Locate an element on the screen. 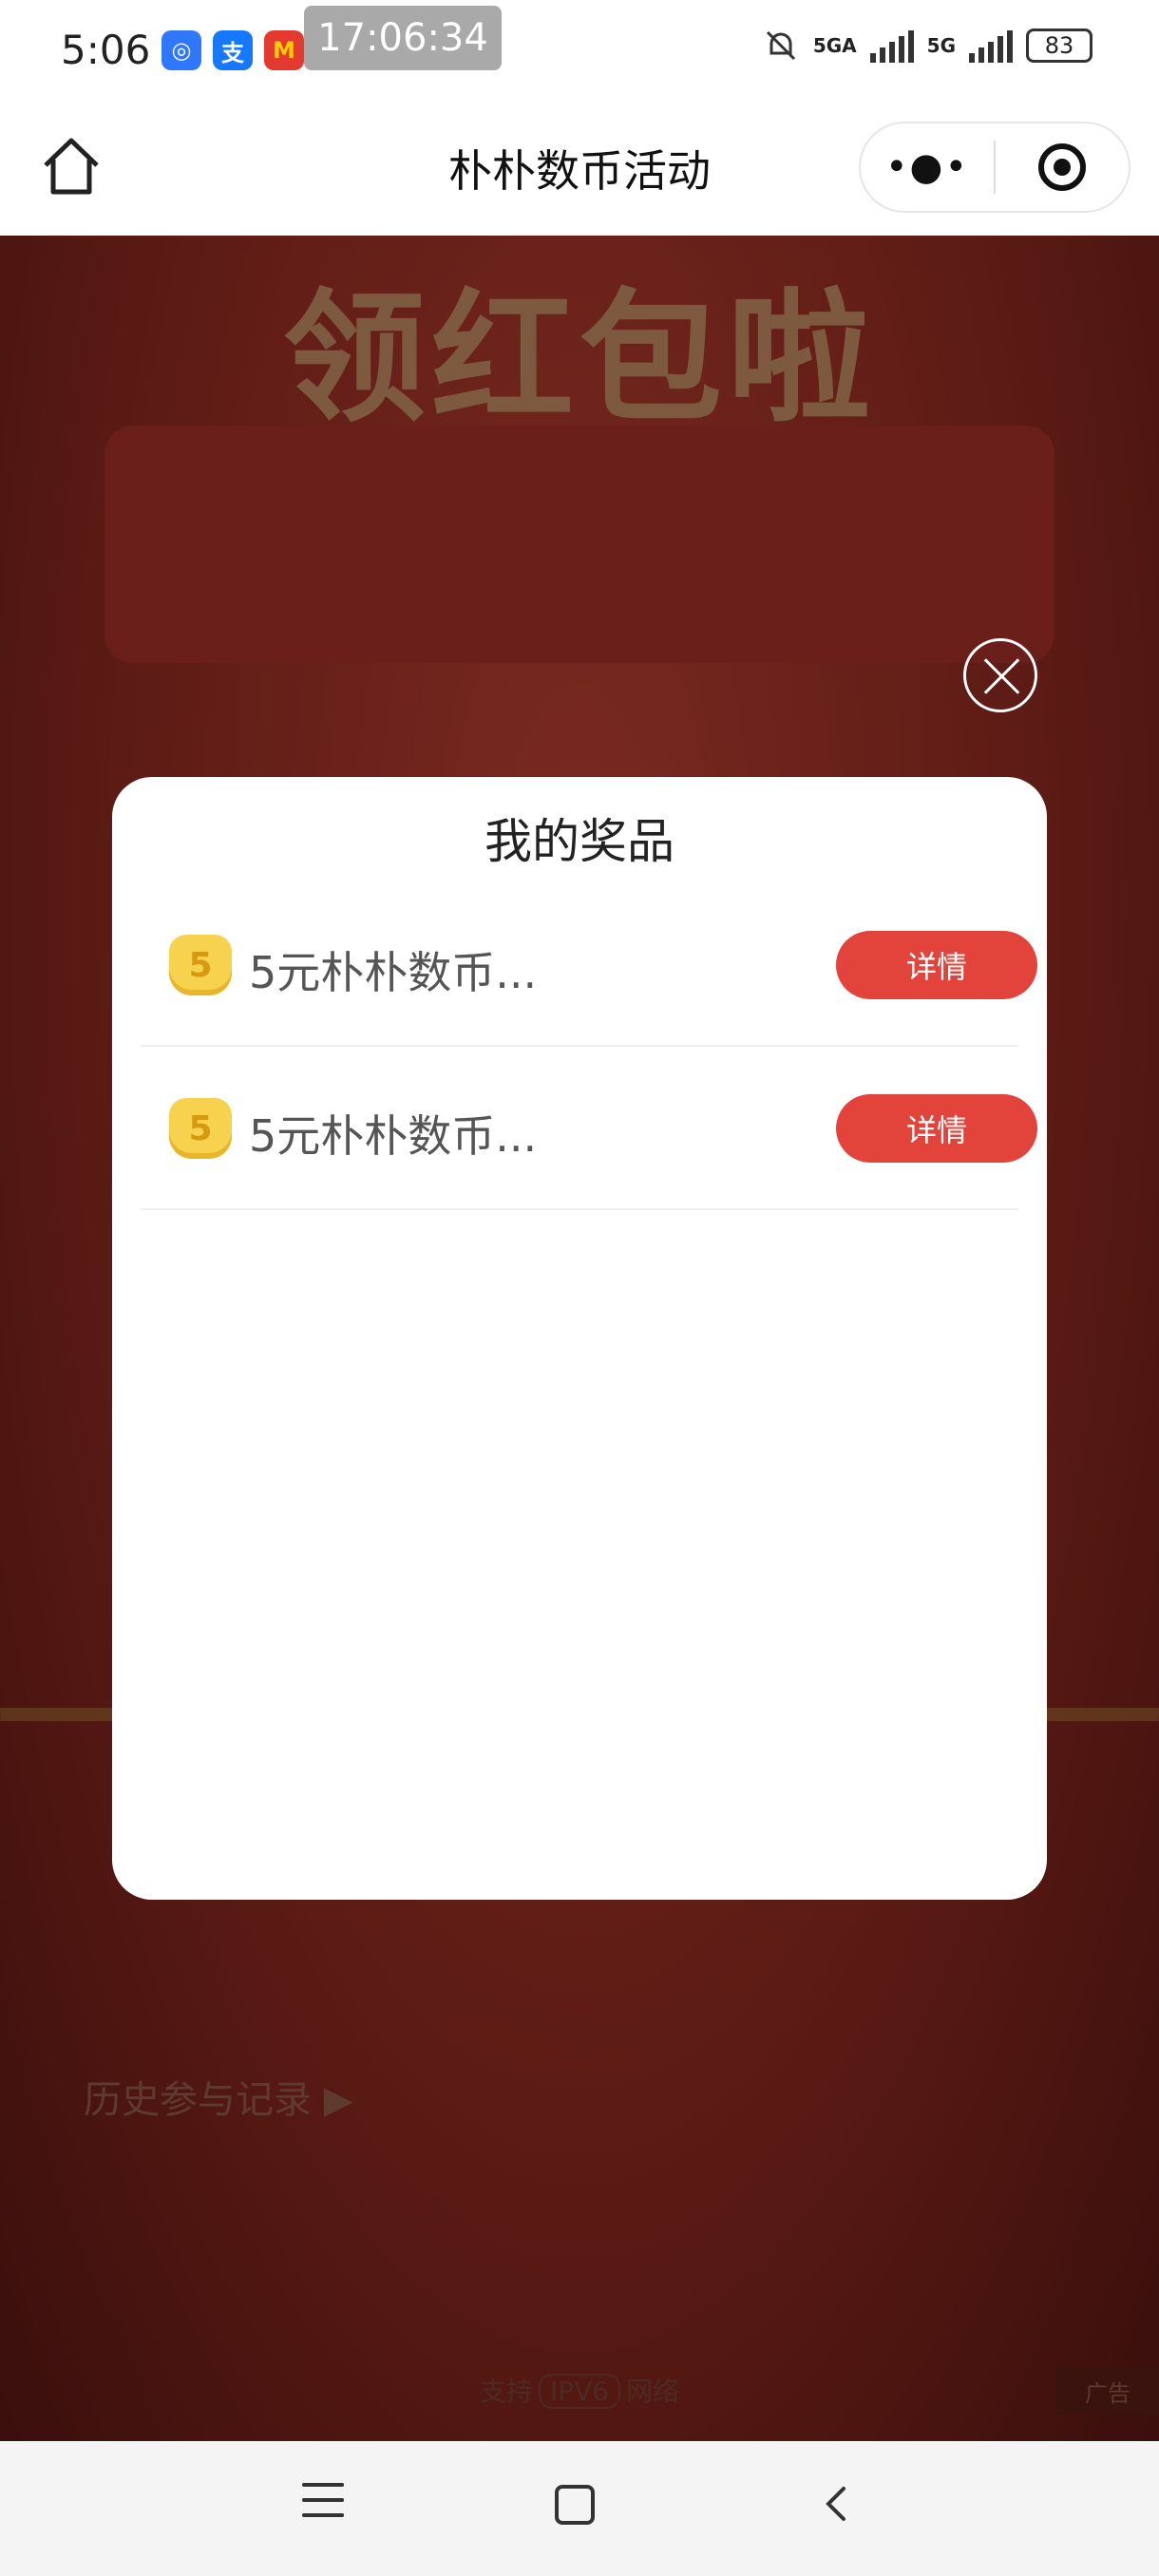 The width and height of the screenshot is (1159, 2576). modal-title: 我的奖品 is located at coordinates (579, 841).